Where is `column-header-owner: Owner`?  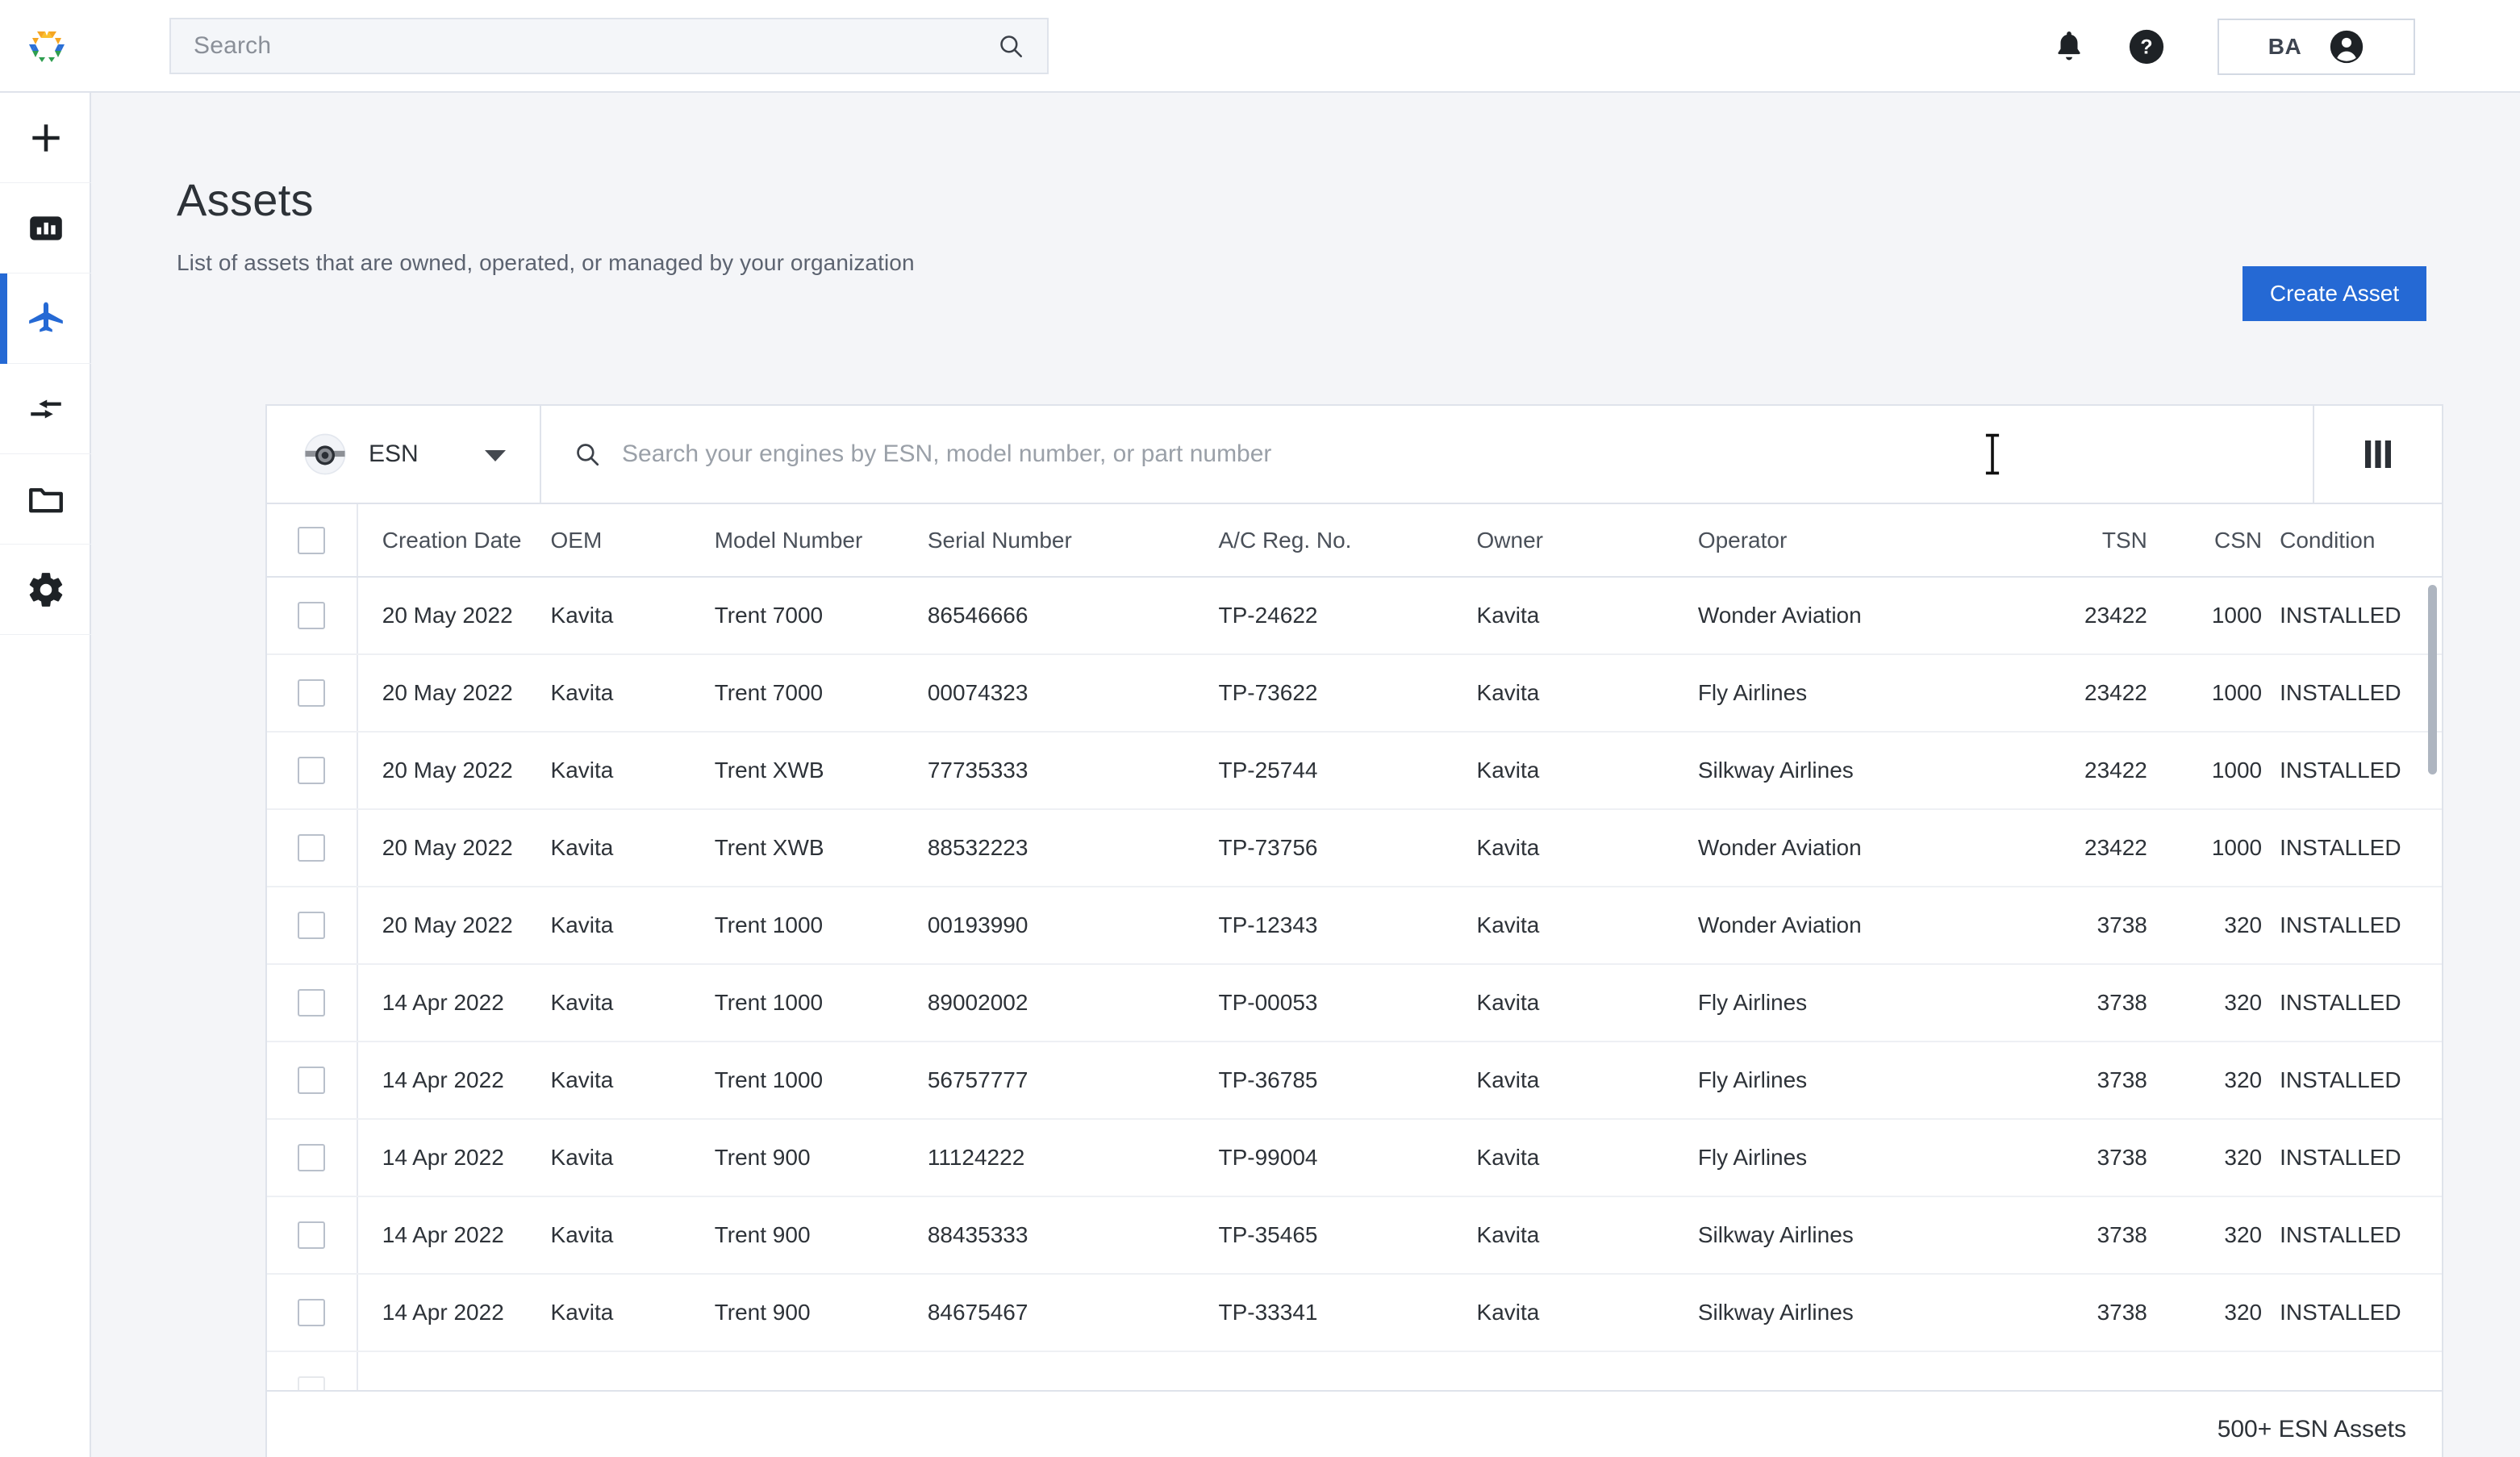 column-header-owner: Owner is located at coordinates (1587, 541).